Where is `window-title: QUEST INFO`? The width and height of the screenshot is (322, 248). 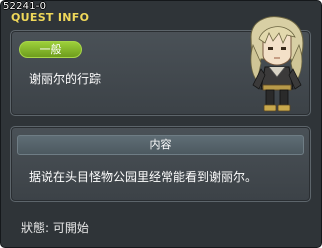
window-title: QUEST INFO is located at coordinates (50, 17).